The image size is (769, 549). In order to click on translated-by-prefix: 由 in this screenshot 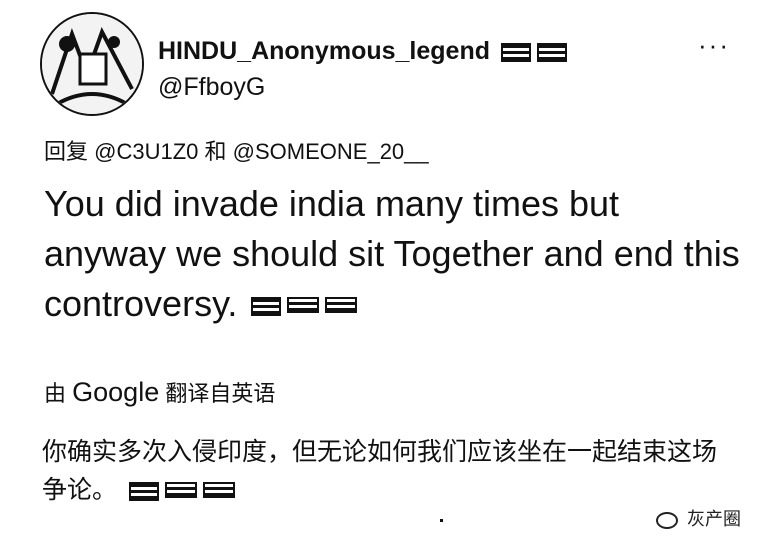, I will do `click(55, 393)`.